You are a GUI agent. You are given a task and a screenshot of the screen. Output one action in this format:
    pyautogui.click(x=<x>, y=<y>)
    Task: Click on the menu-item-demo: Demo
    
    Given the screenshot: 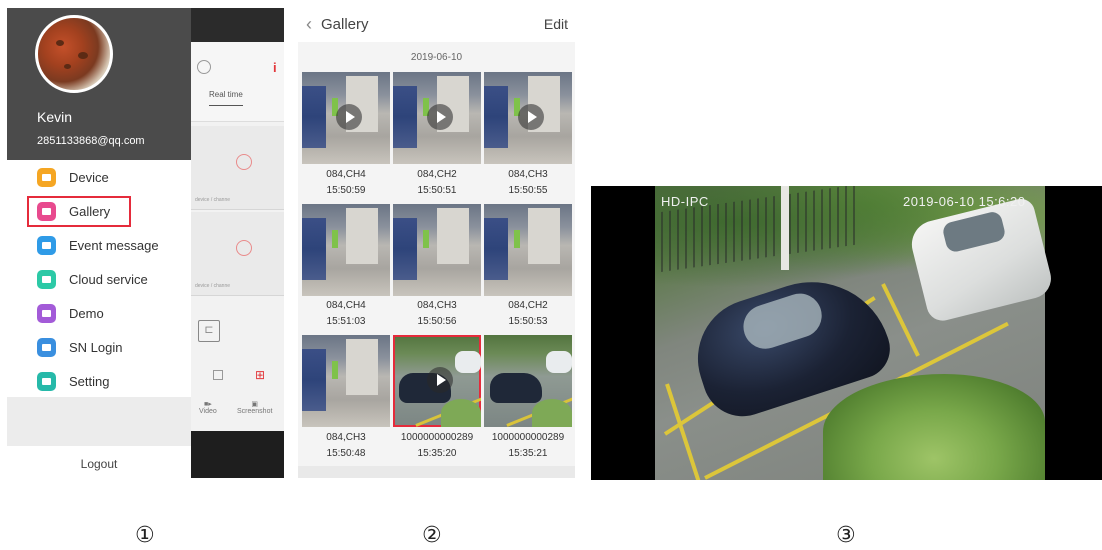 What is the action you would take?
    pyautogui.click(x=82, y=314)
    